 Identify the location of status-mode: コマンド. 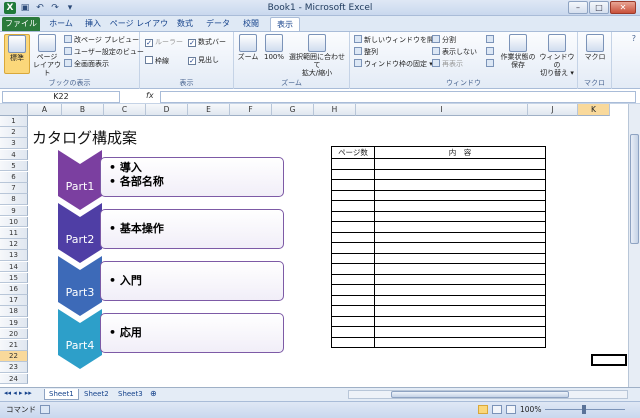
(21, 409).